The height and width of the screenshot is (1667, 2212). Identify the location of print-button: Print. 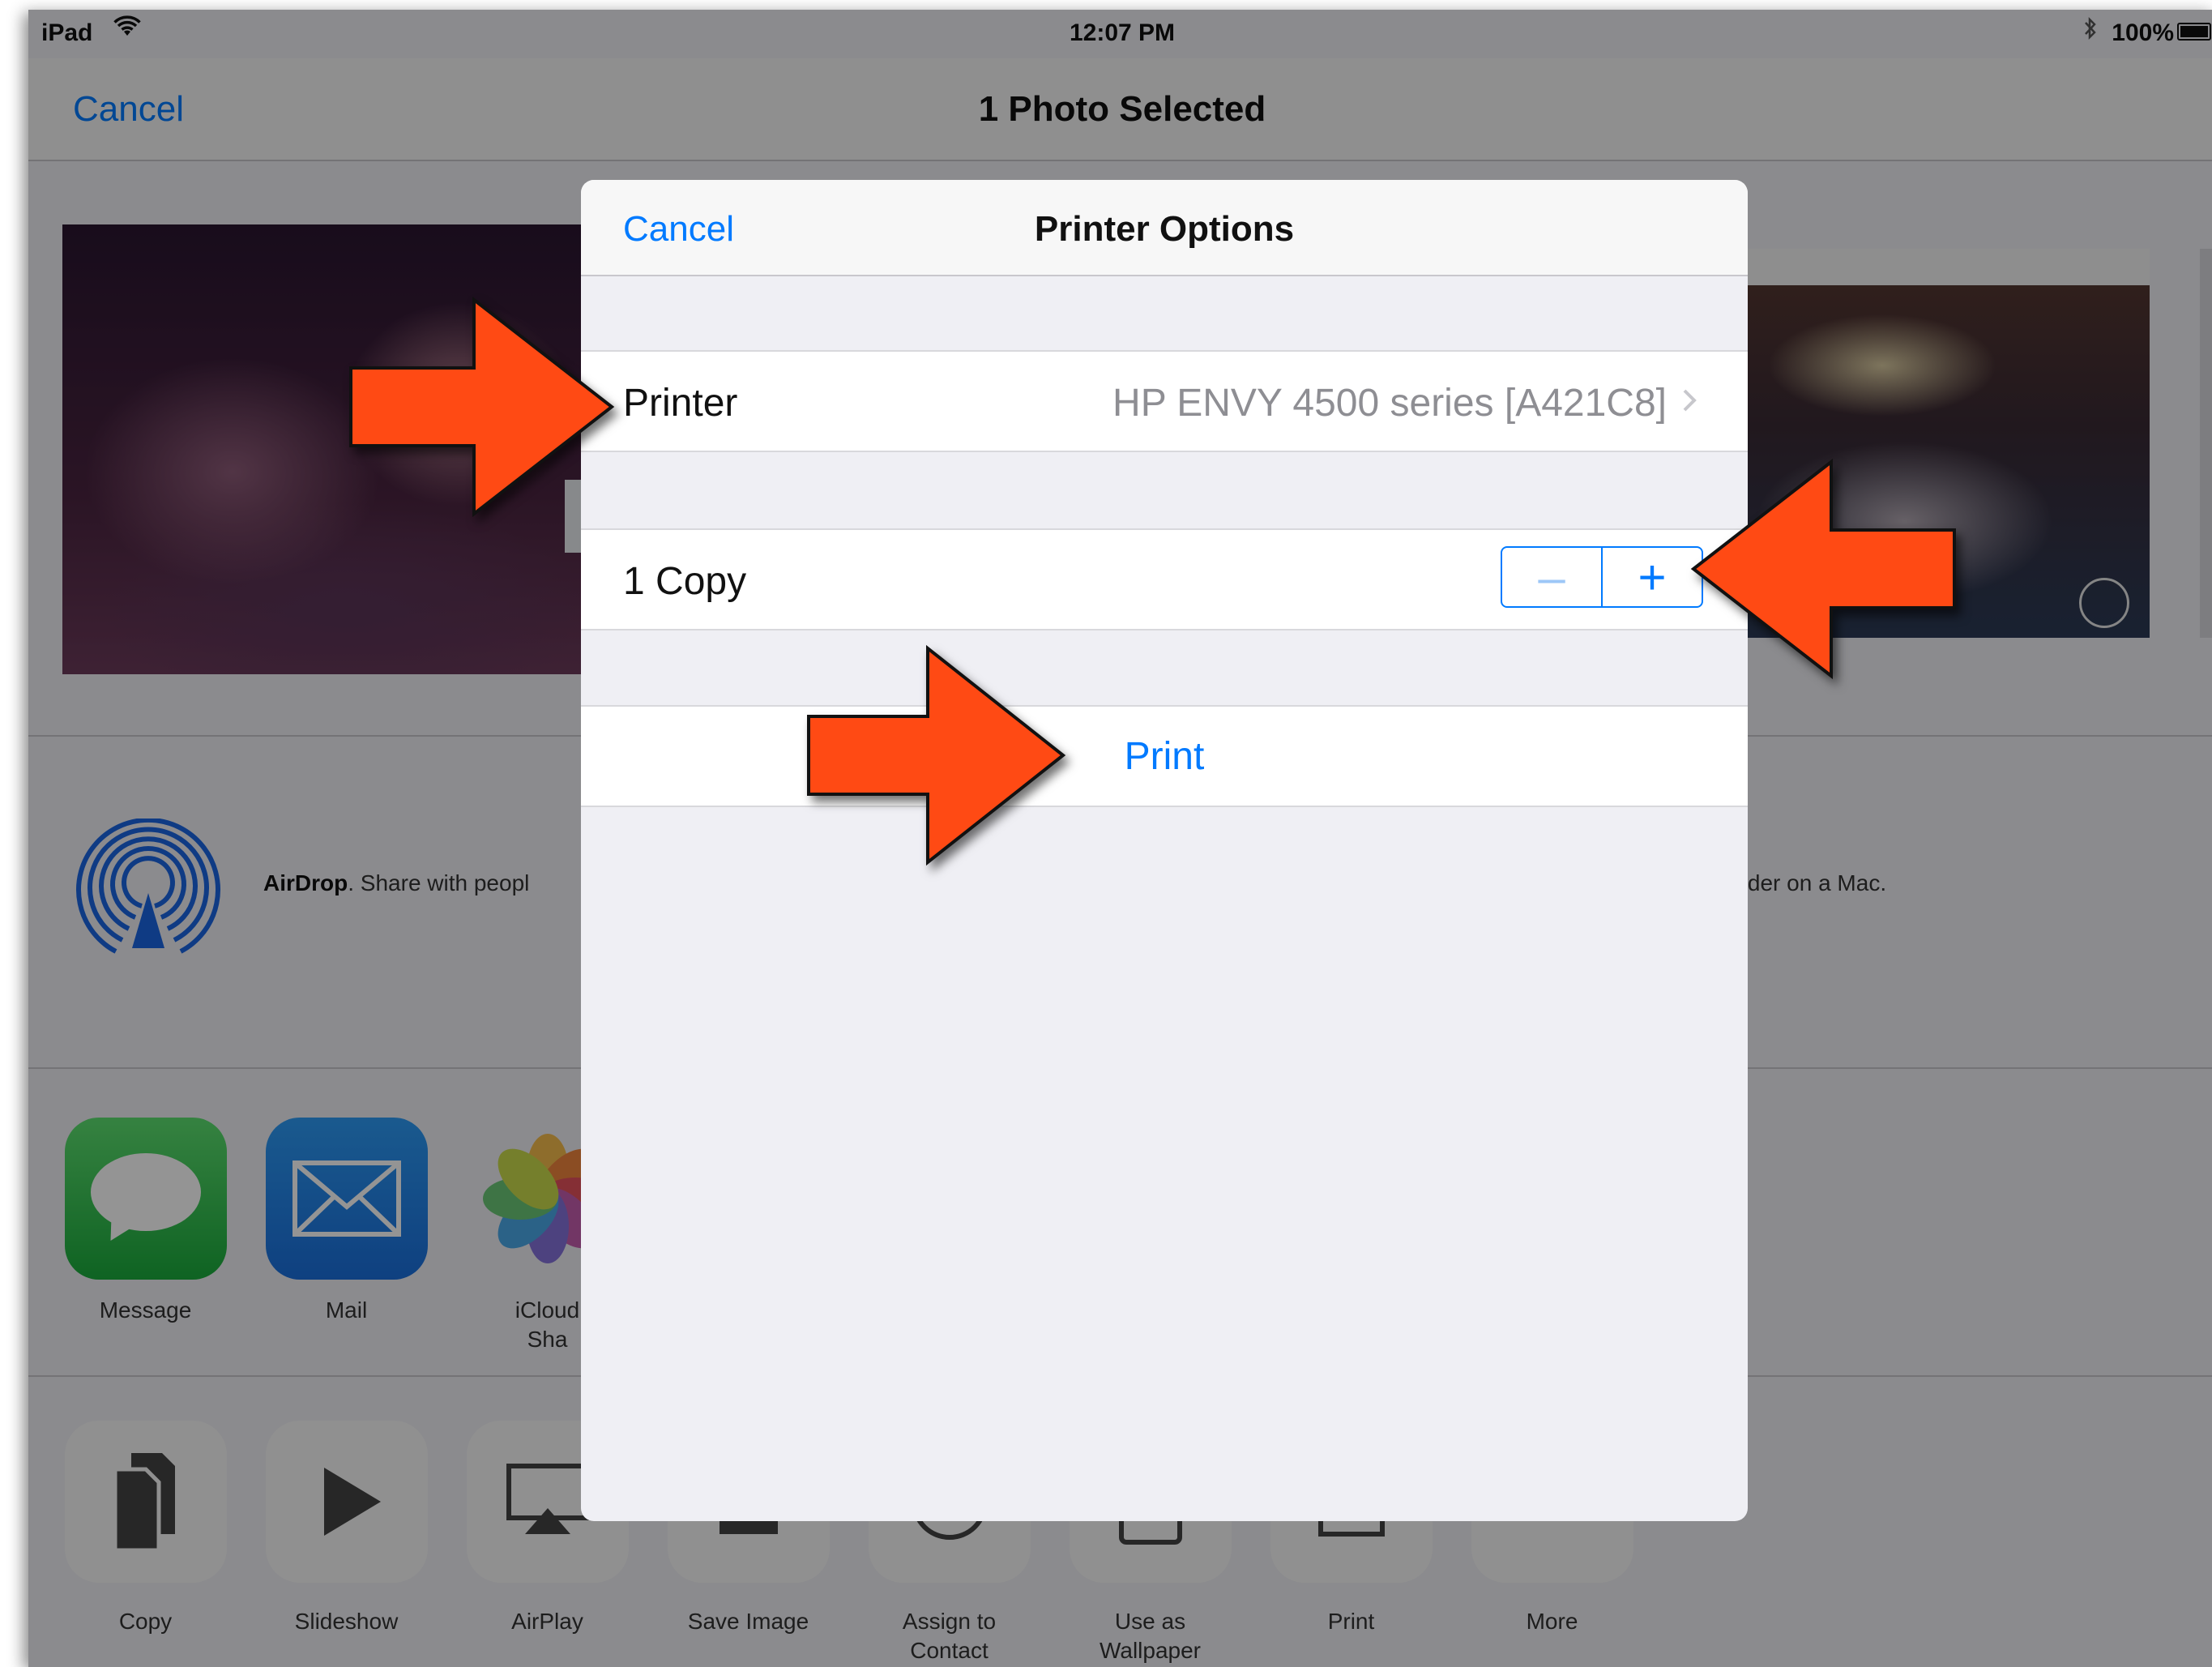
(1164, 756).